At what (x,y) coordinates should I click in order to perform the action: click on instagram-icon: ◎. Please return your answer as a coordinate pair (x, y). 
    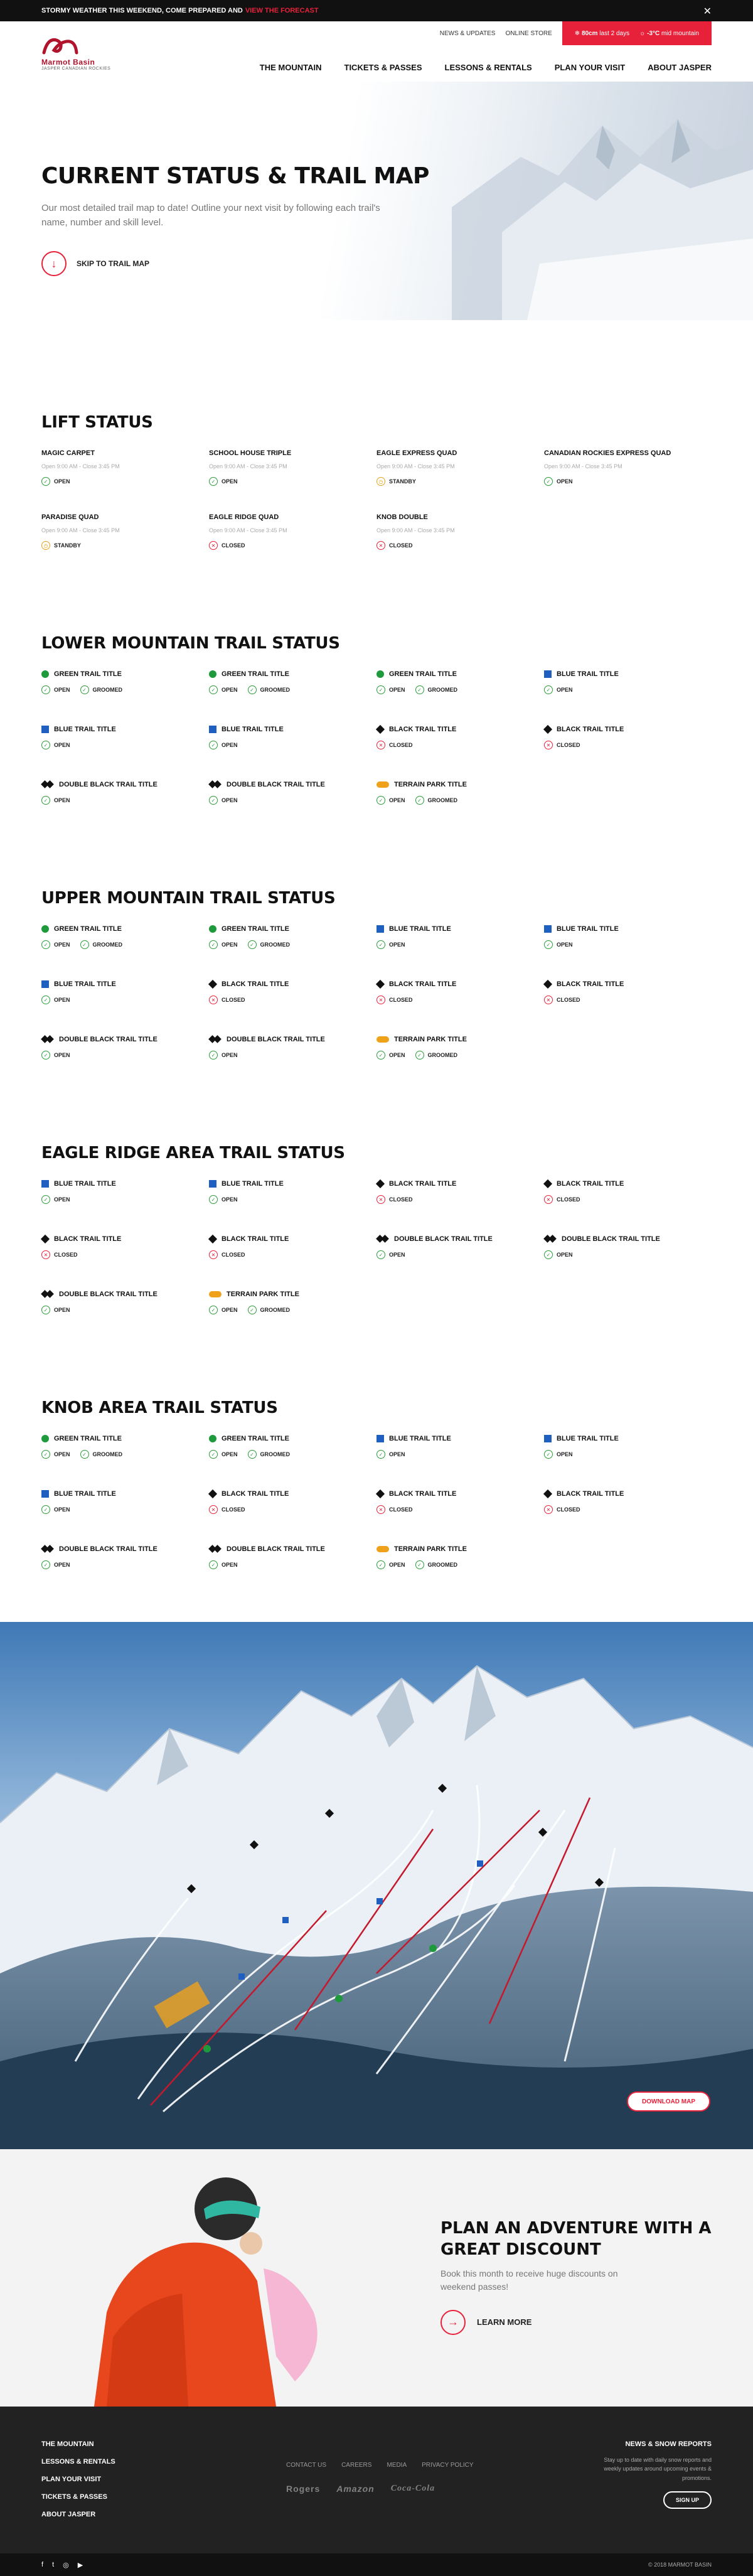
    Looking at the image, I should click on (66, 2565).